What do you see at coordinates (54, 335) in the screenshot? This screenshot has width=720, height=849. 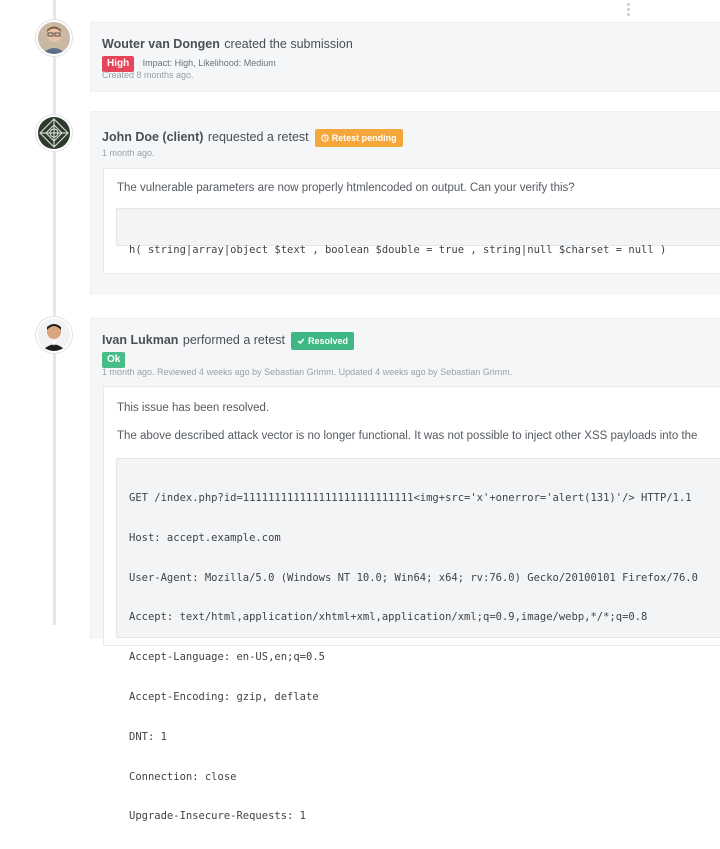 I see `avatar-ivan` at bounding box center [54, 335].